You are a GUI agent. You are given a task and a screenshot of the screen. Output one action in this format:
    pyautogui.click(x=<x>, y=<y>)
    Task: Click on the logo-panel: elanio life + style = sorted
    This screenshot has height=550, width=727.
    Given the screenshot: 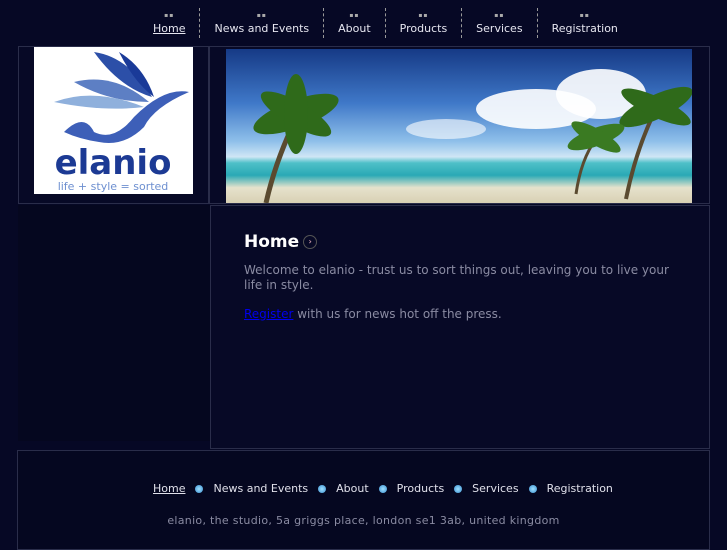 What is the action you would take?
    pyautogui.click(x=113, y=125)
    